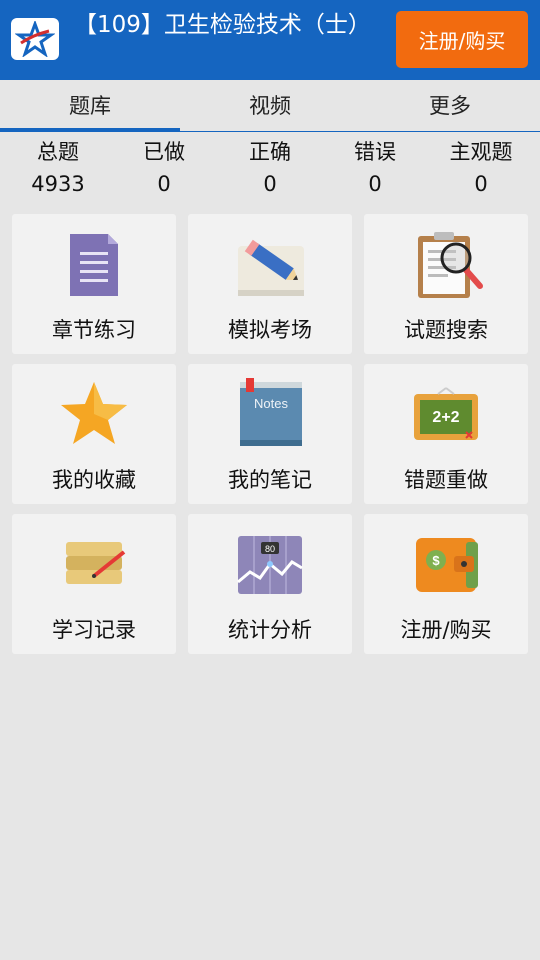  What do you see at coordinates (445, 417) in the screenshot?
I see `board-text: 2+2` at bounding box center [445, 417].